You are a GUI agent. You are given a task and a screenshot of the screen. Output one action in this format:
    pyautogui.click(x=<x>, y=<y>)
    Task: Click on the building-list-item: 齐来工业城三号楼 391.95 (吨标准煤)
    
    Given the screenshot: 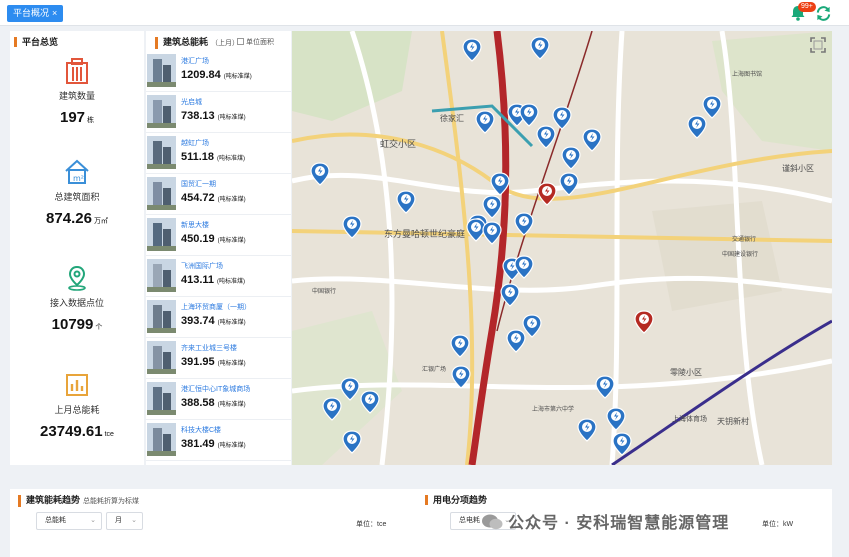 What is the action you would take?
    pyautogui.click(x=218, y=358)
    